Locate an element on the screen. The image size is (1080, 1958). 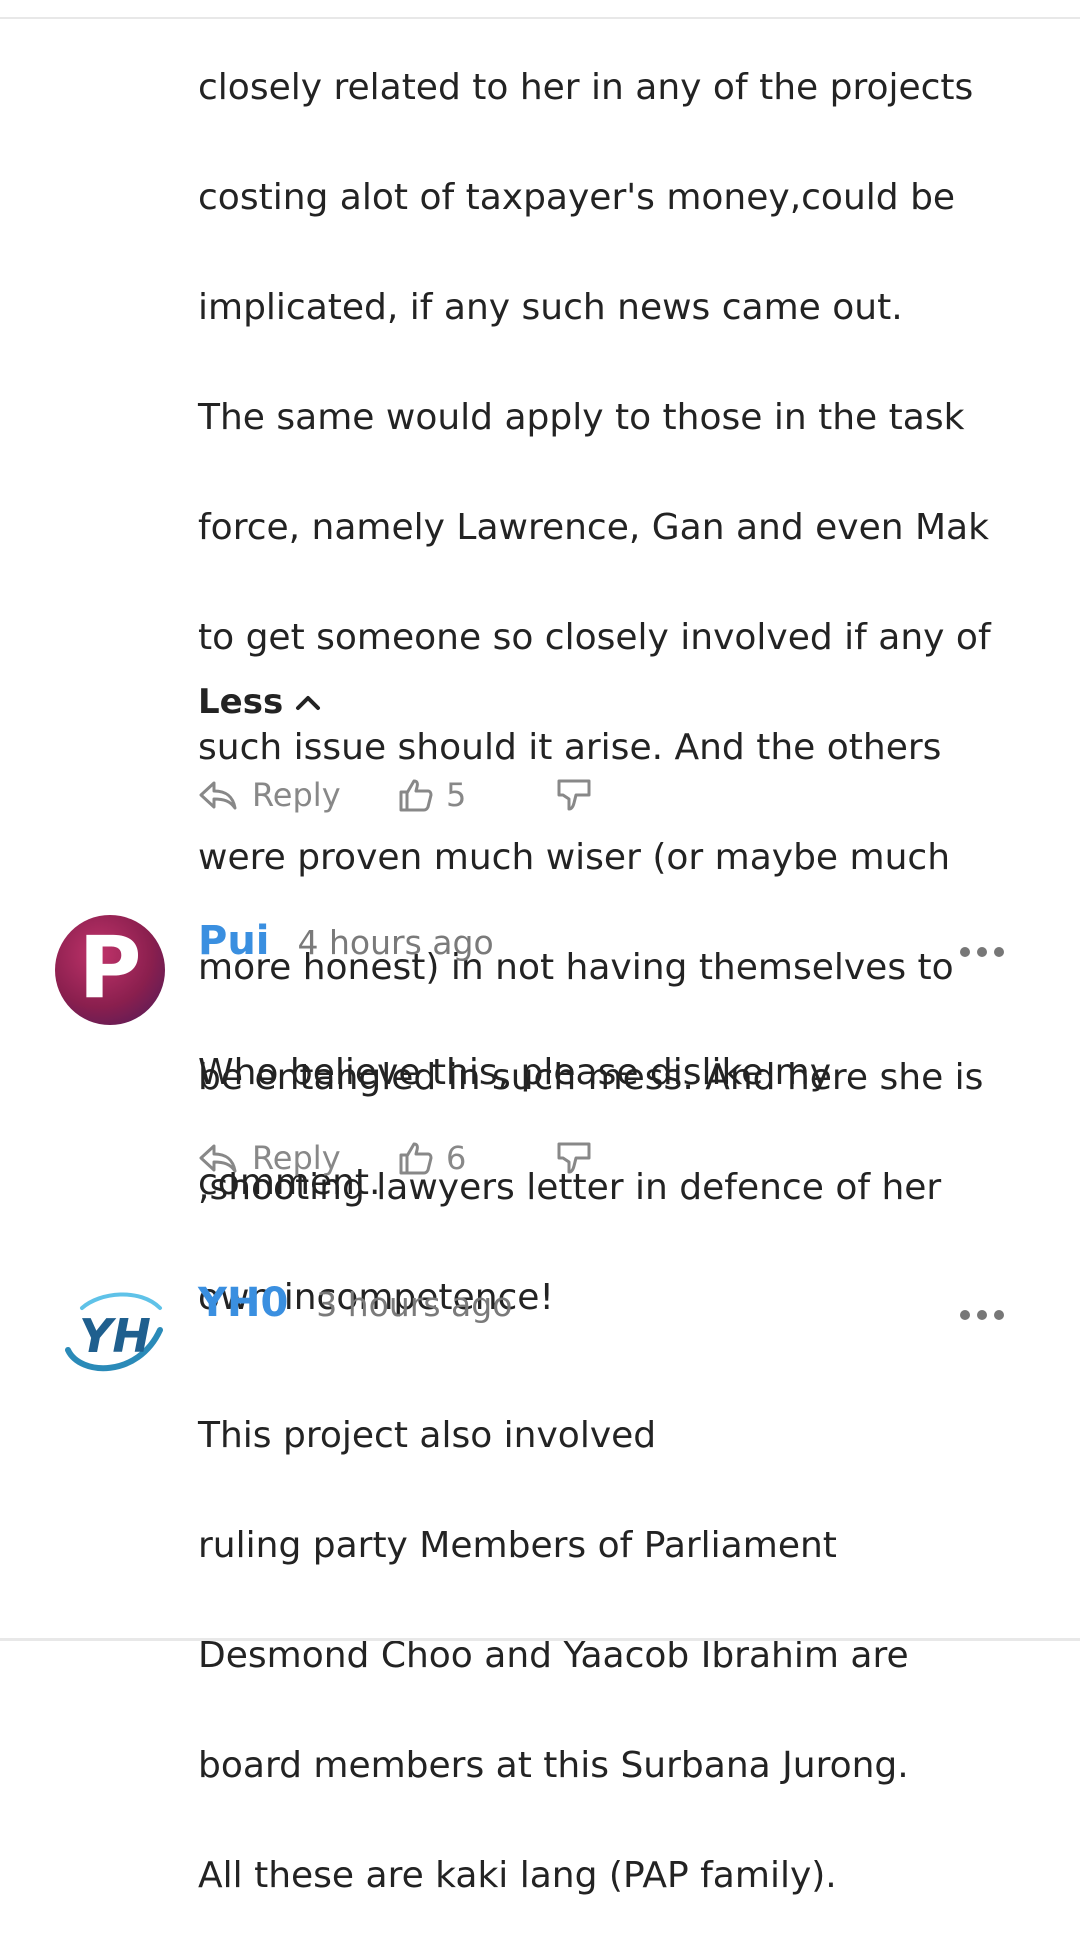
like-count: 5 is located at coordinates (456, 795).